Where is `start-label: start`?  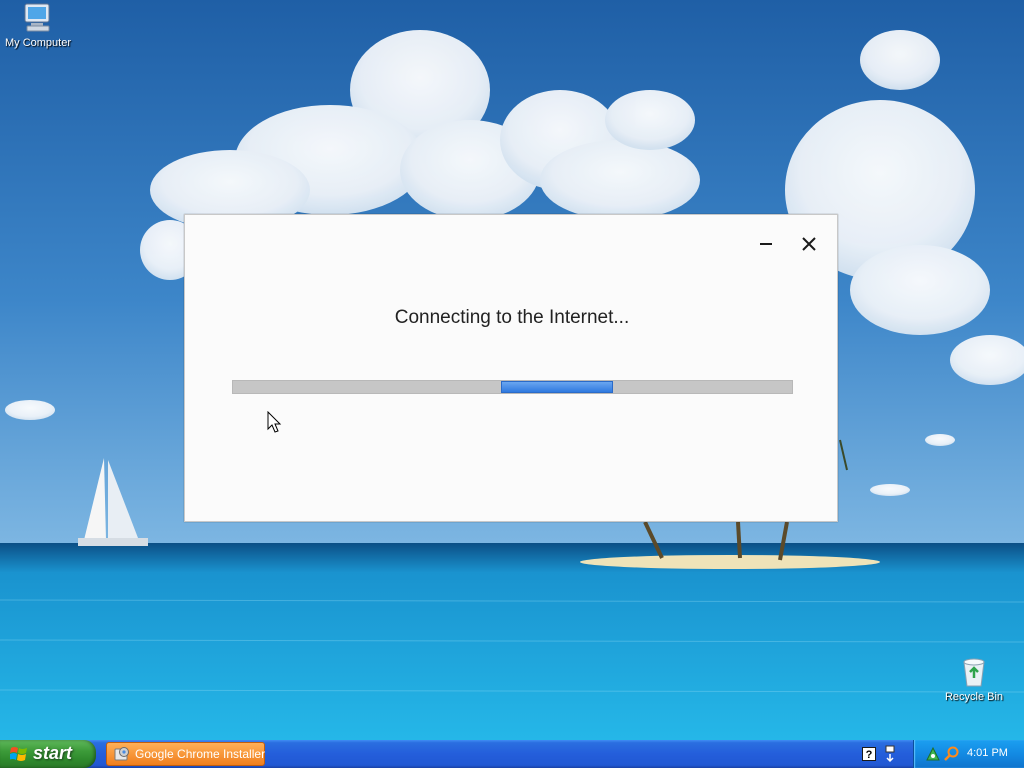
start-label: start is located at coordinates (53, 753).